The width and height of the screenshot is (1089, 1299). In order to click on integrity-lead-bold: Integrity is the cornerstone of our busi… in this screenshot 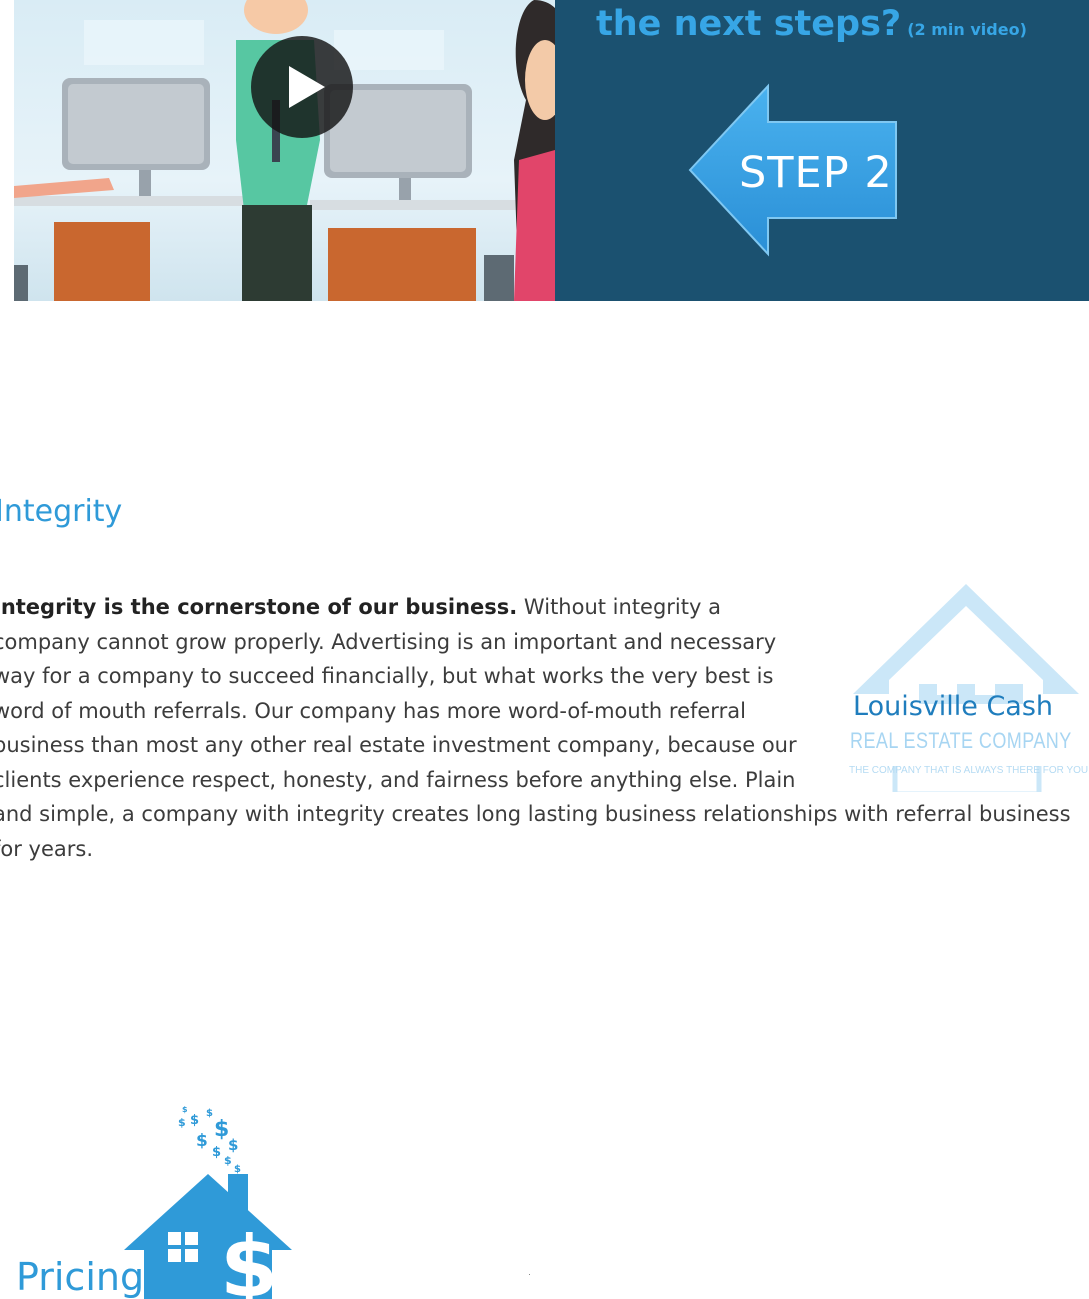, I will do `click(259, 607)`.